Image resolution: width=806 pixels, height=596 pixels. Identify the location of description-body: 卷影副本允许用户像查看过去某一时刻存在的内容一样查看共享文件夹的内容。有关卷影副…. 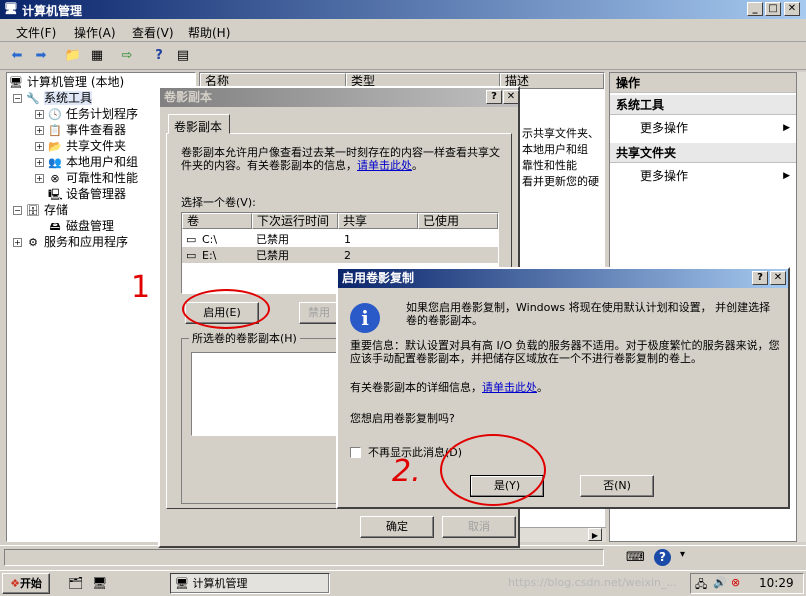
(340, 159).